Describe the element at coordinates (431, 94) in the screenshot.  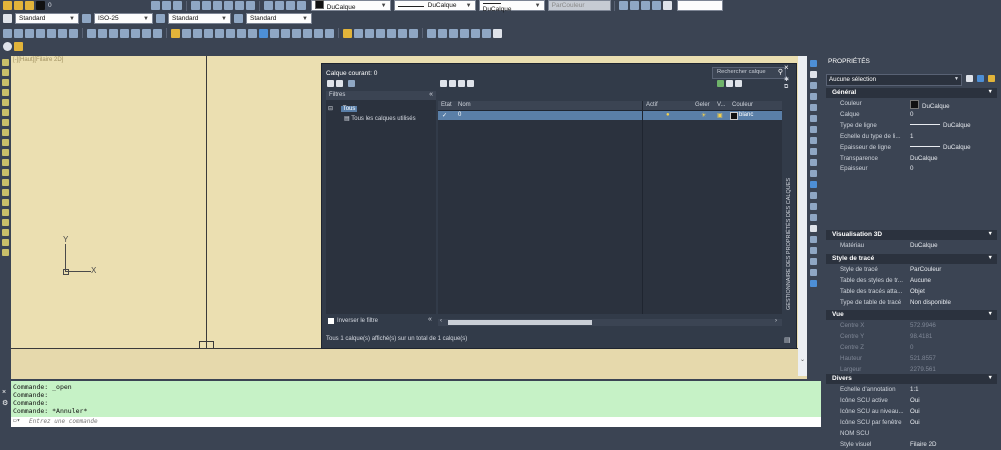
I see `collapse-filters-icon: «` at that location.